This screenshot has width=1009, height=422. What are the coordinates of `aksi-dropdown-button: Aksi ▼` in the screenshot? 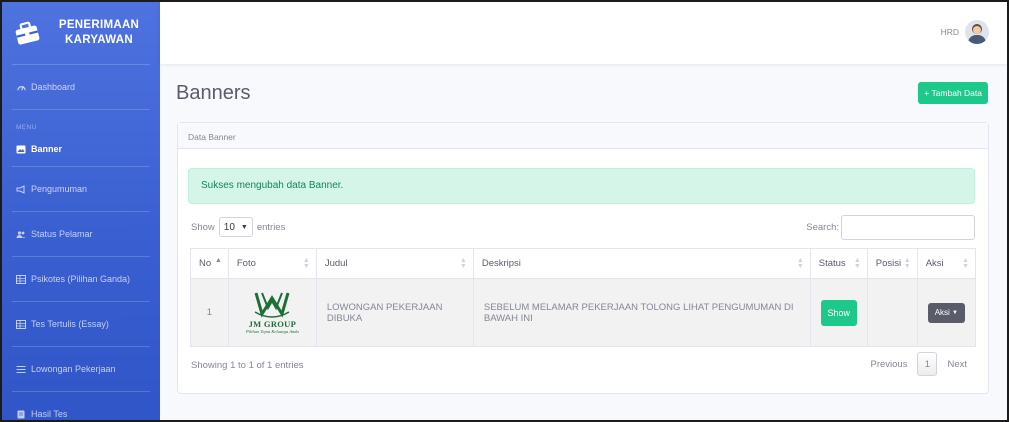 It's located at (946, 312).